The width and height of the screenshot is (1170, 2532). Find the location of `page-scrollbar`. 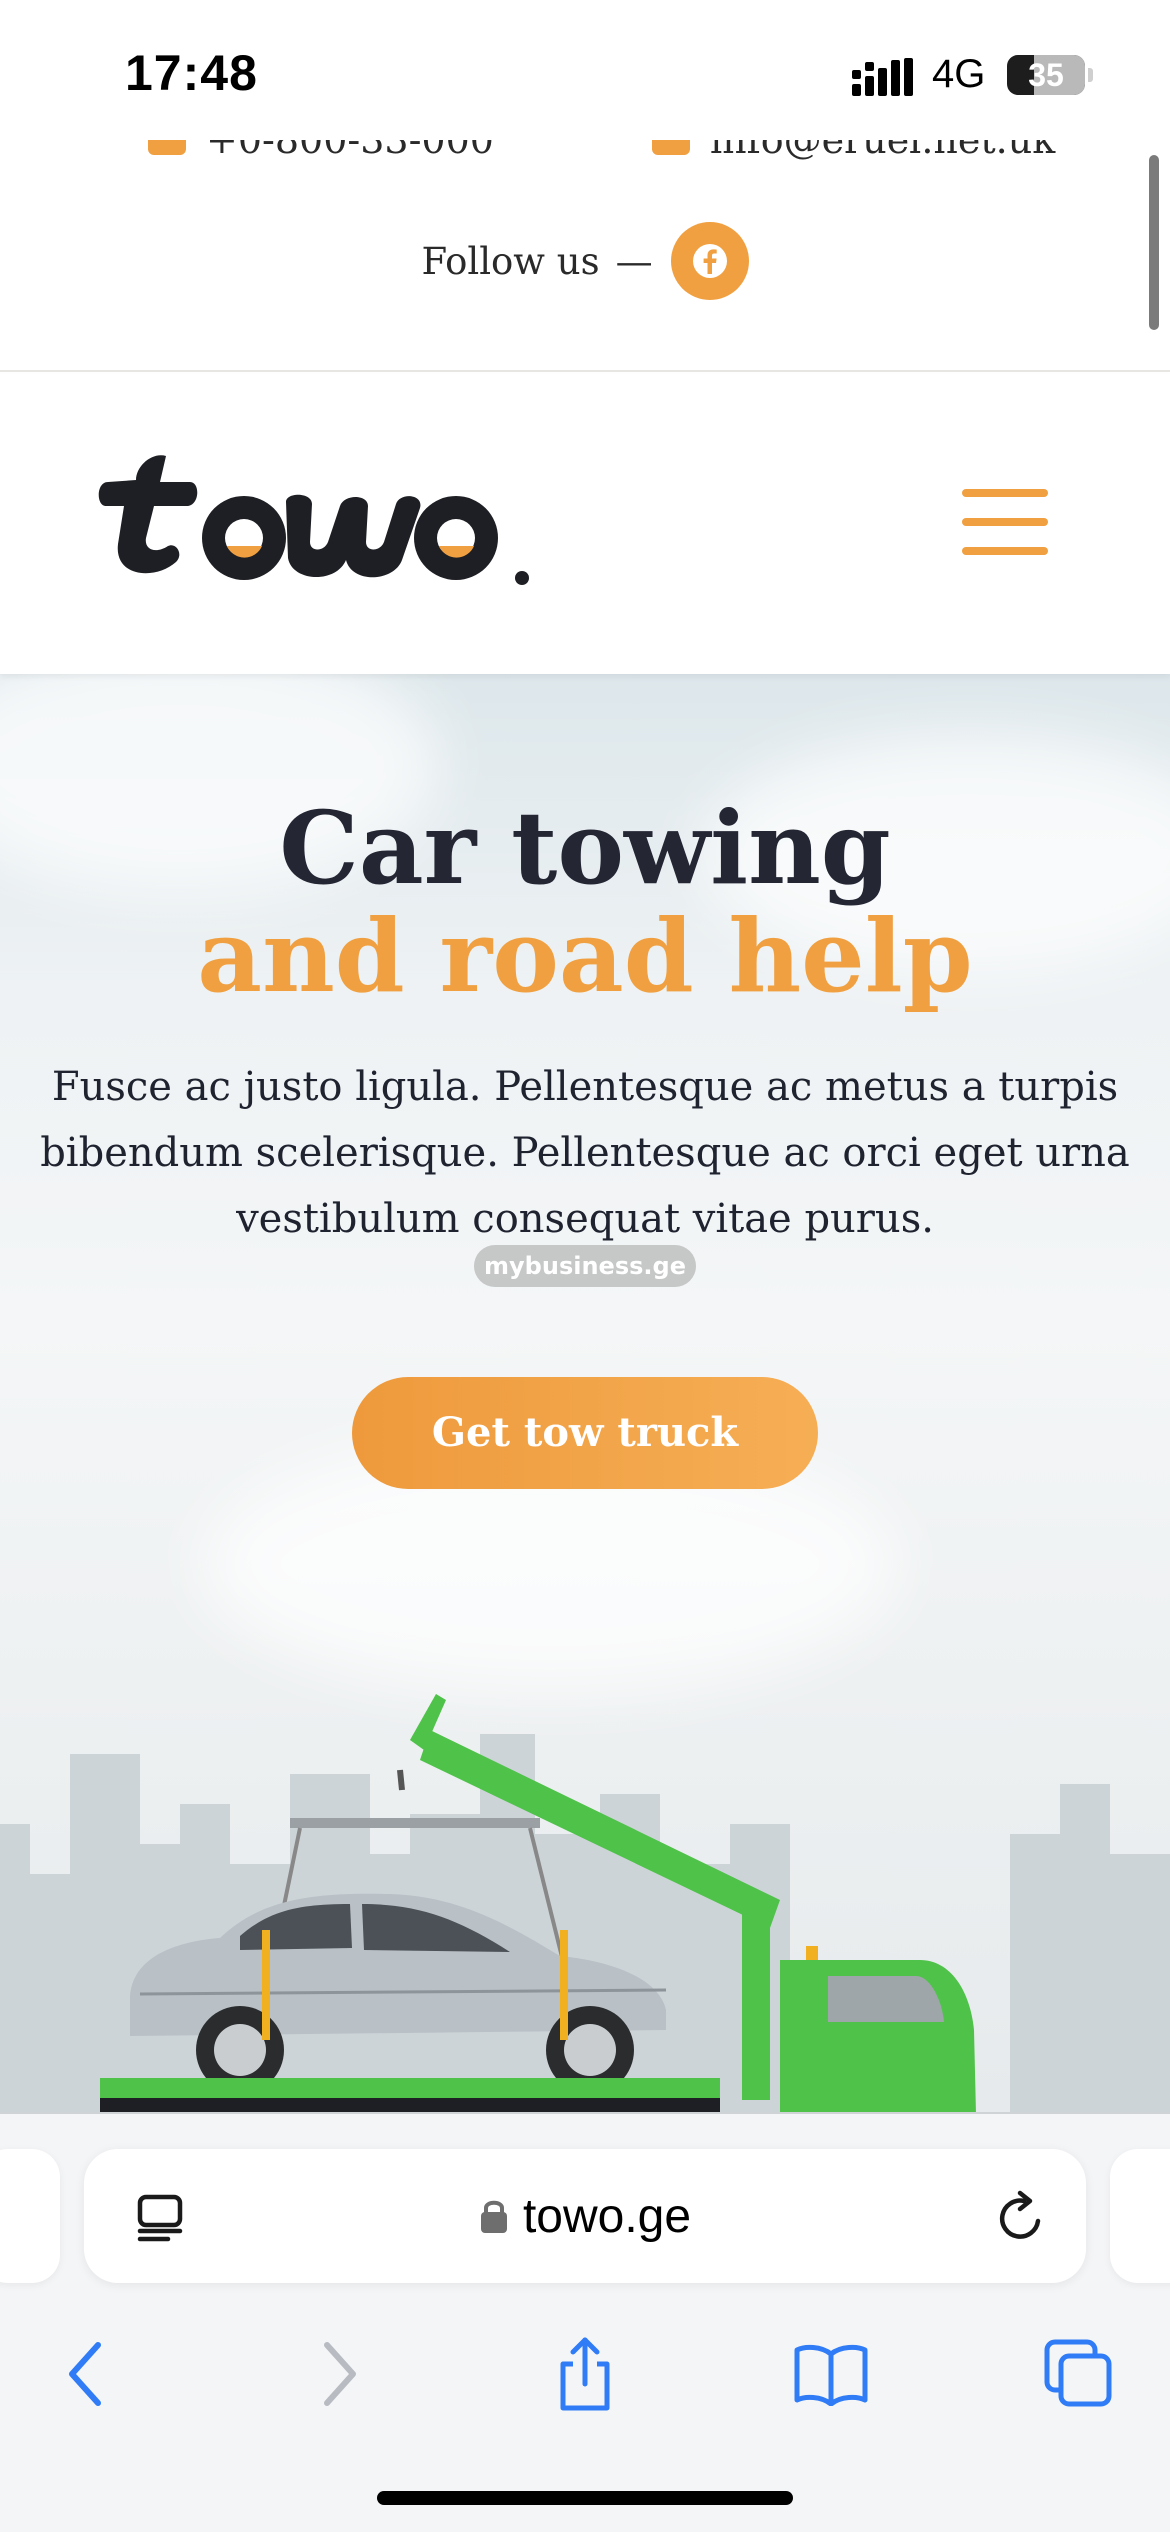

page-scrollbar is located at coordinates (1154, 242).